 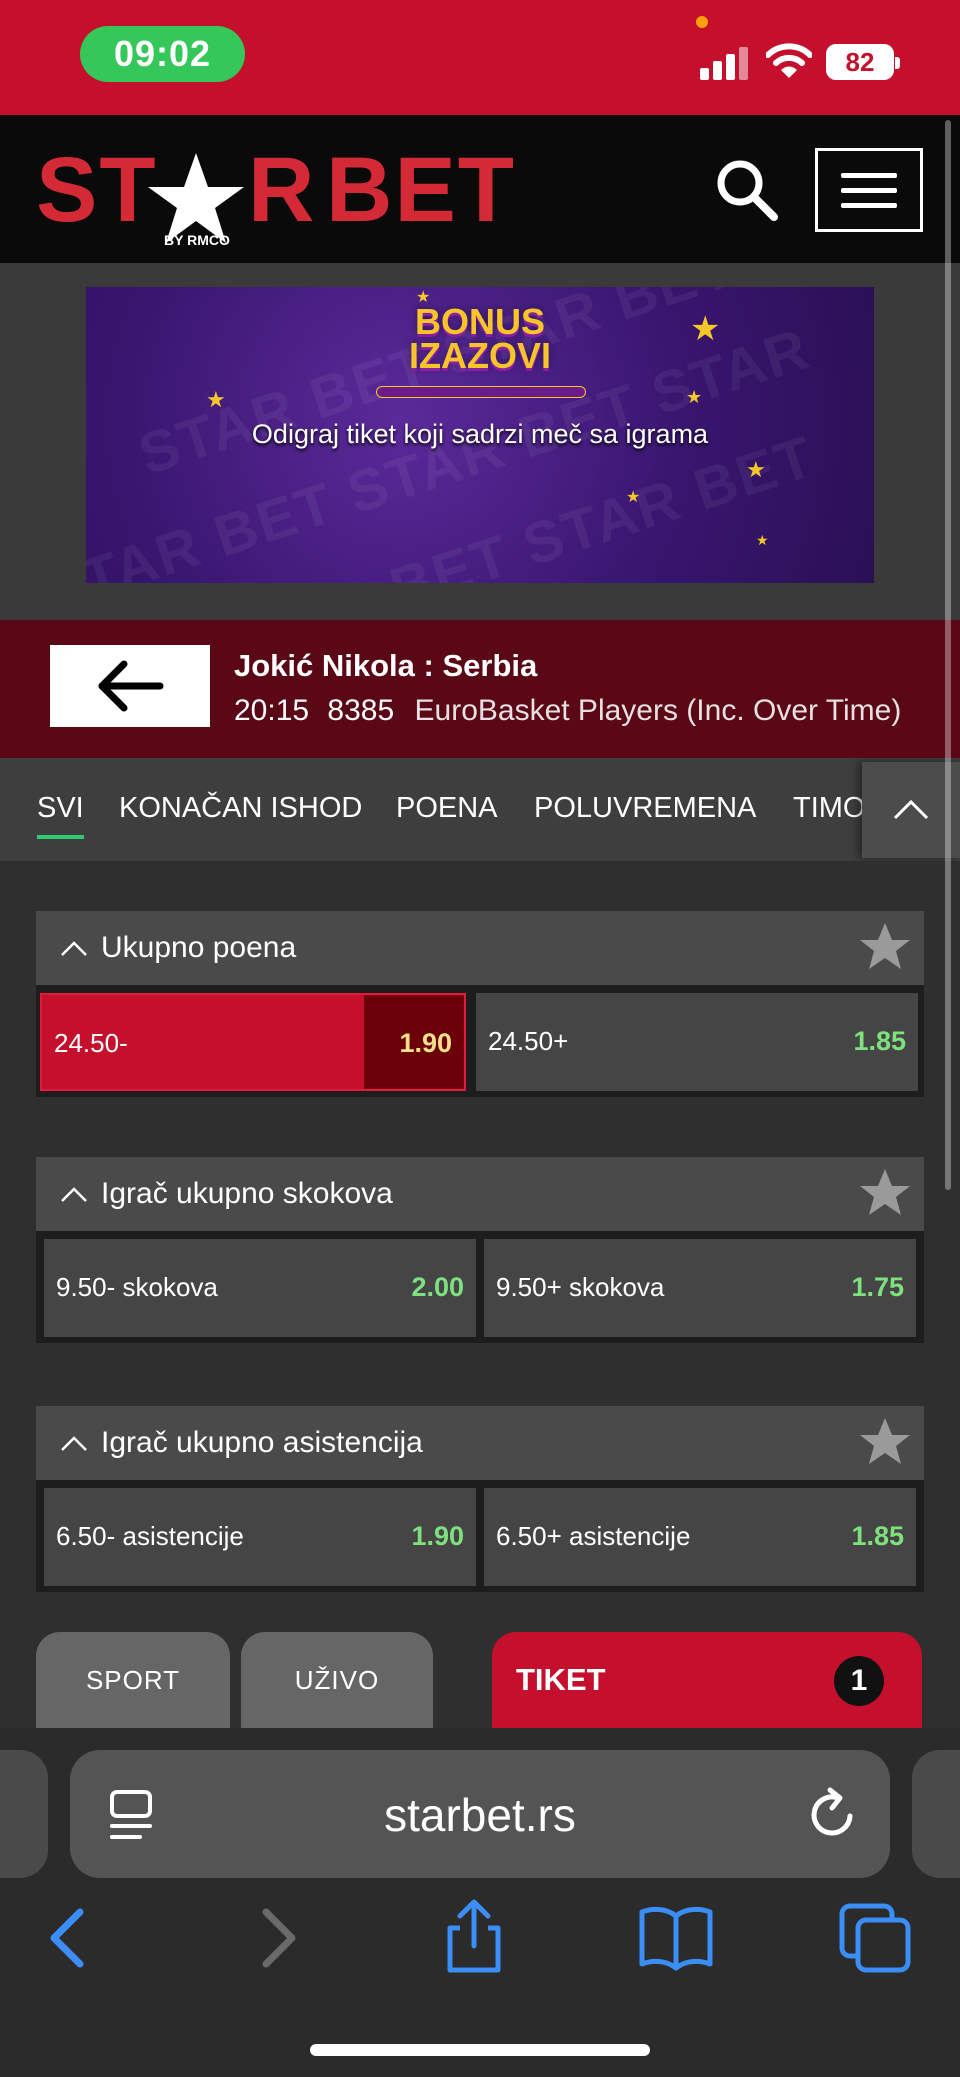 I want to click on cellular-signal-icon, so click(x=725, y=63).